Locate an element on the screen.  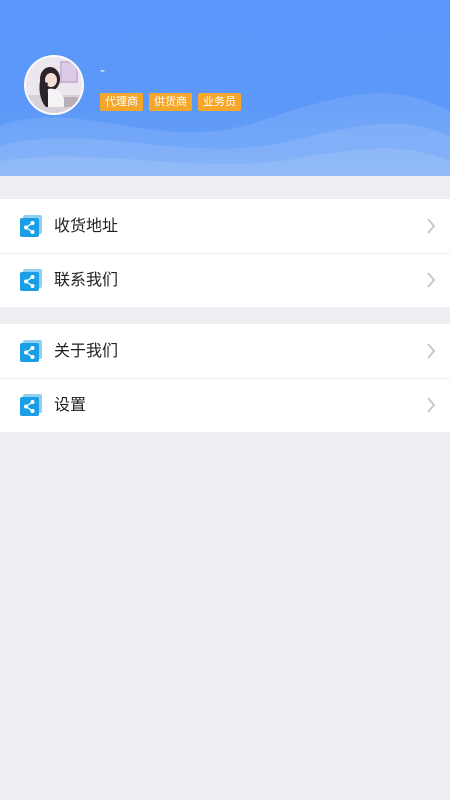
menu-item-about-us: 关于我们 is located at coordinates (225, 351).